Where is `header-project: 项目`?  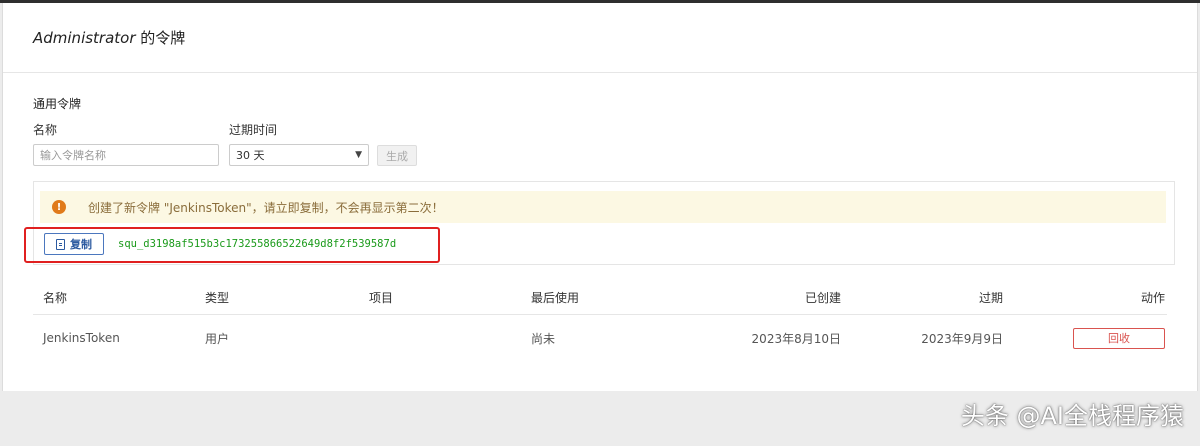 header-project: 项目 is located at coordinates (381, 298).